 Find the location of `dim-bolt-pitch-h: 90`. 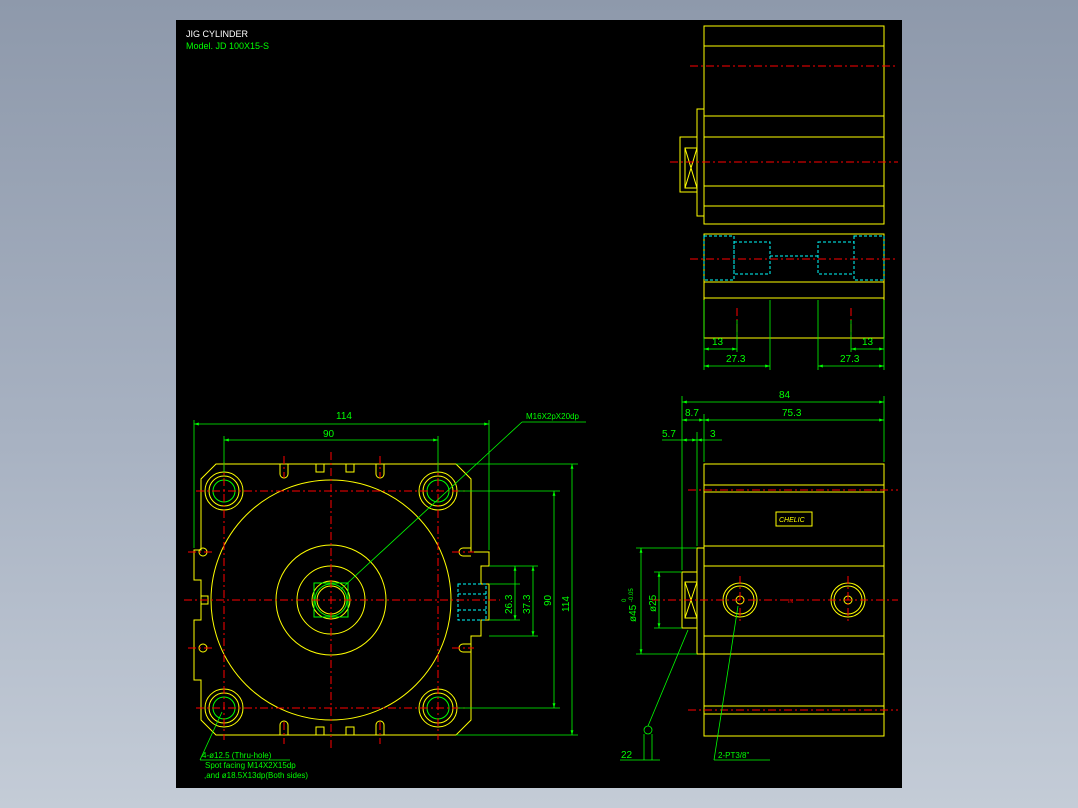

dim-bolt-pitch-h: 90 is located at coordinates (329, 434).